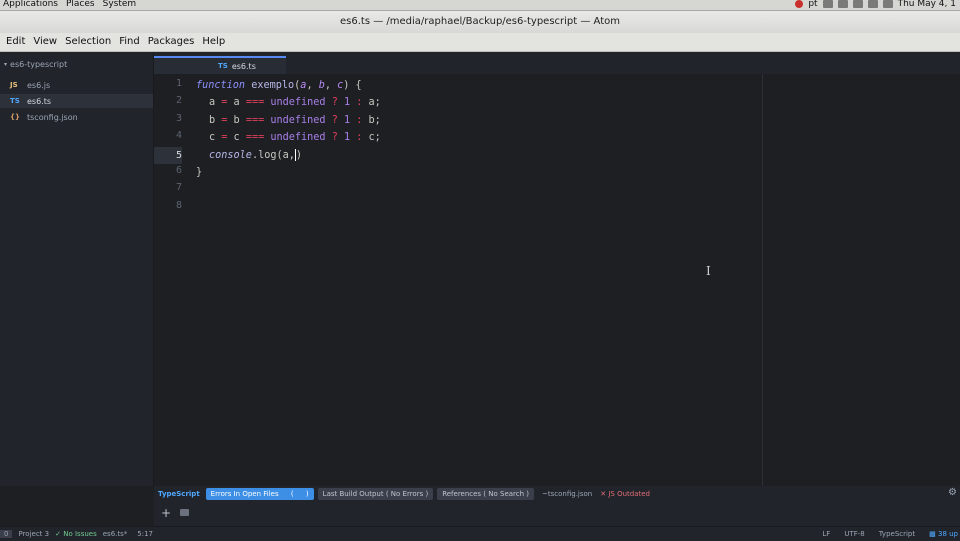 This screenshot has width=960, height=541. I want to click on tab-es6-ts: TS es6.ts, so click(220, 65).